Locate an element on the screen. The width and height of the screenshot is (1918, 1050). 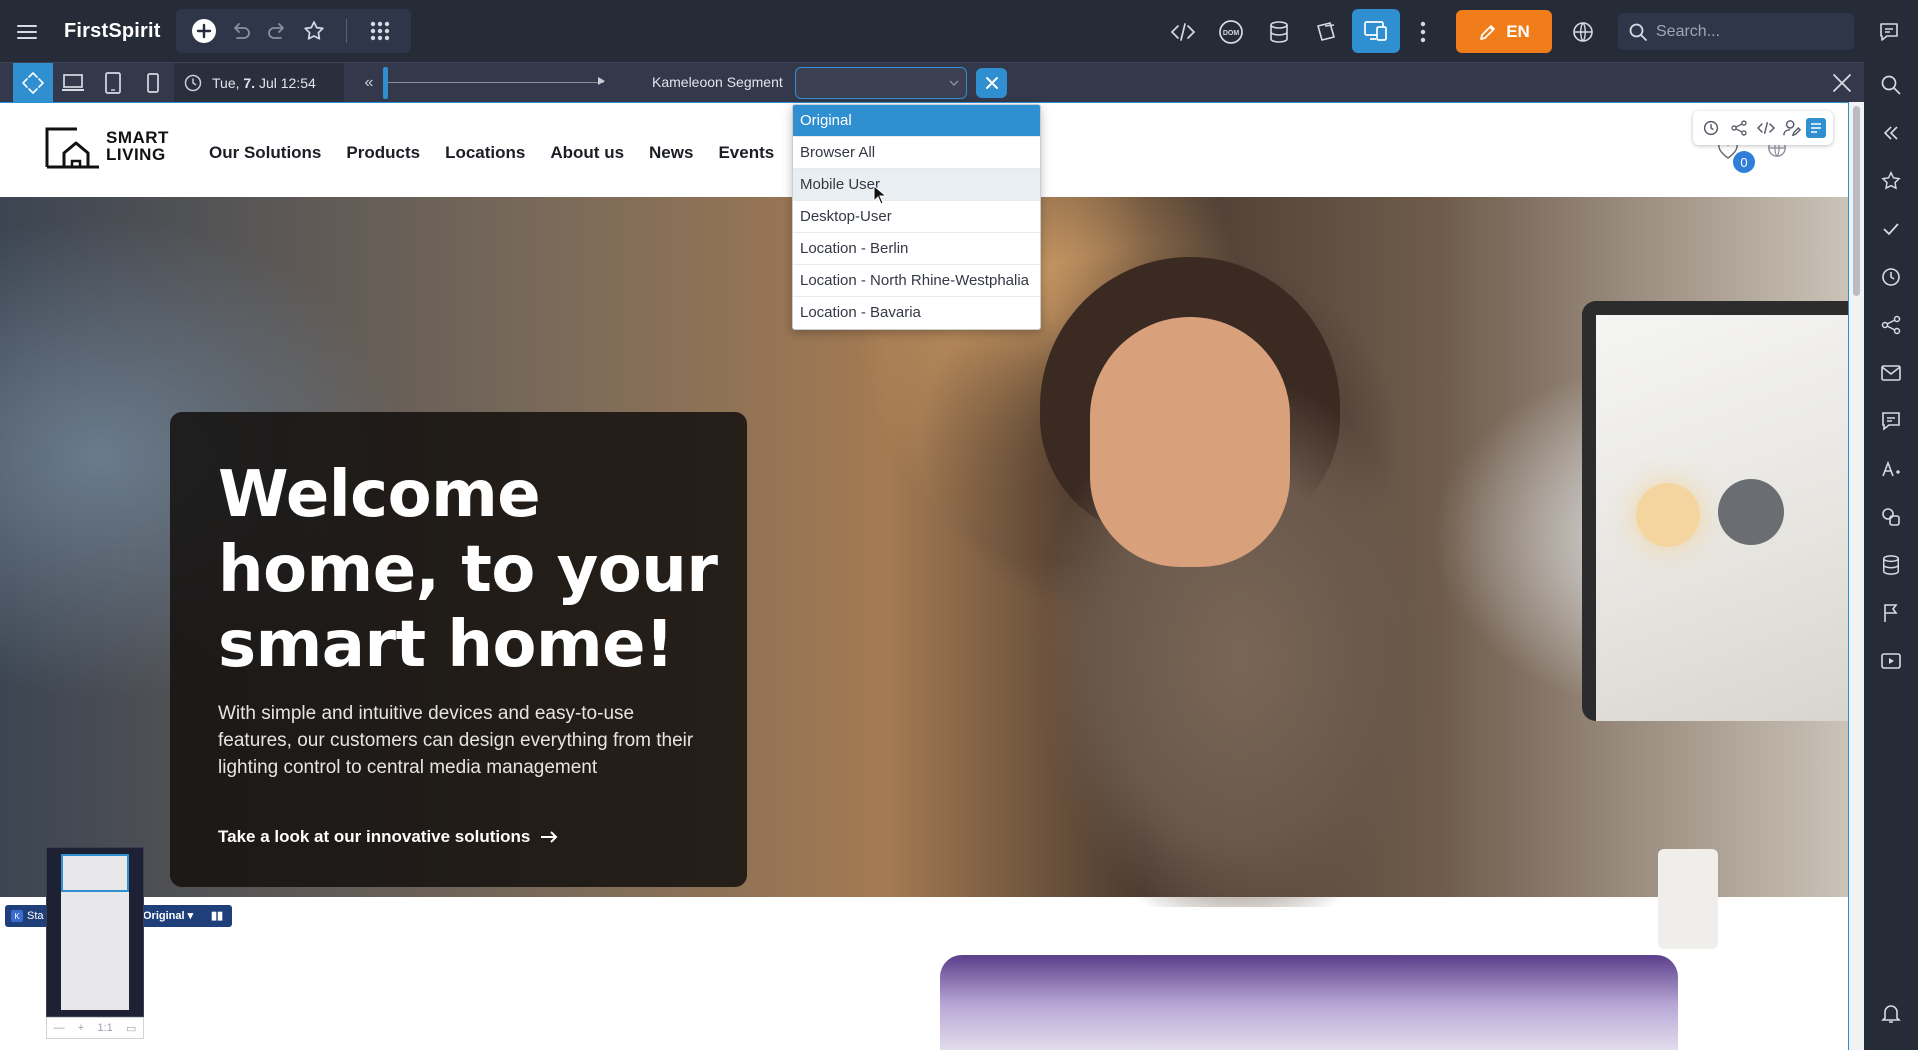
kameleoon-variant-label: Original is located at coordinates (164, 916).